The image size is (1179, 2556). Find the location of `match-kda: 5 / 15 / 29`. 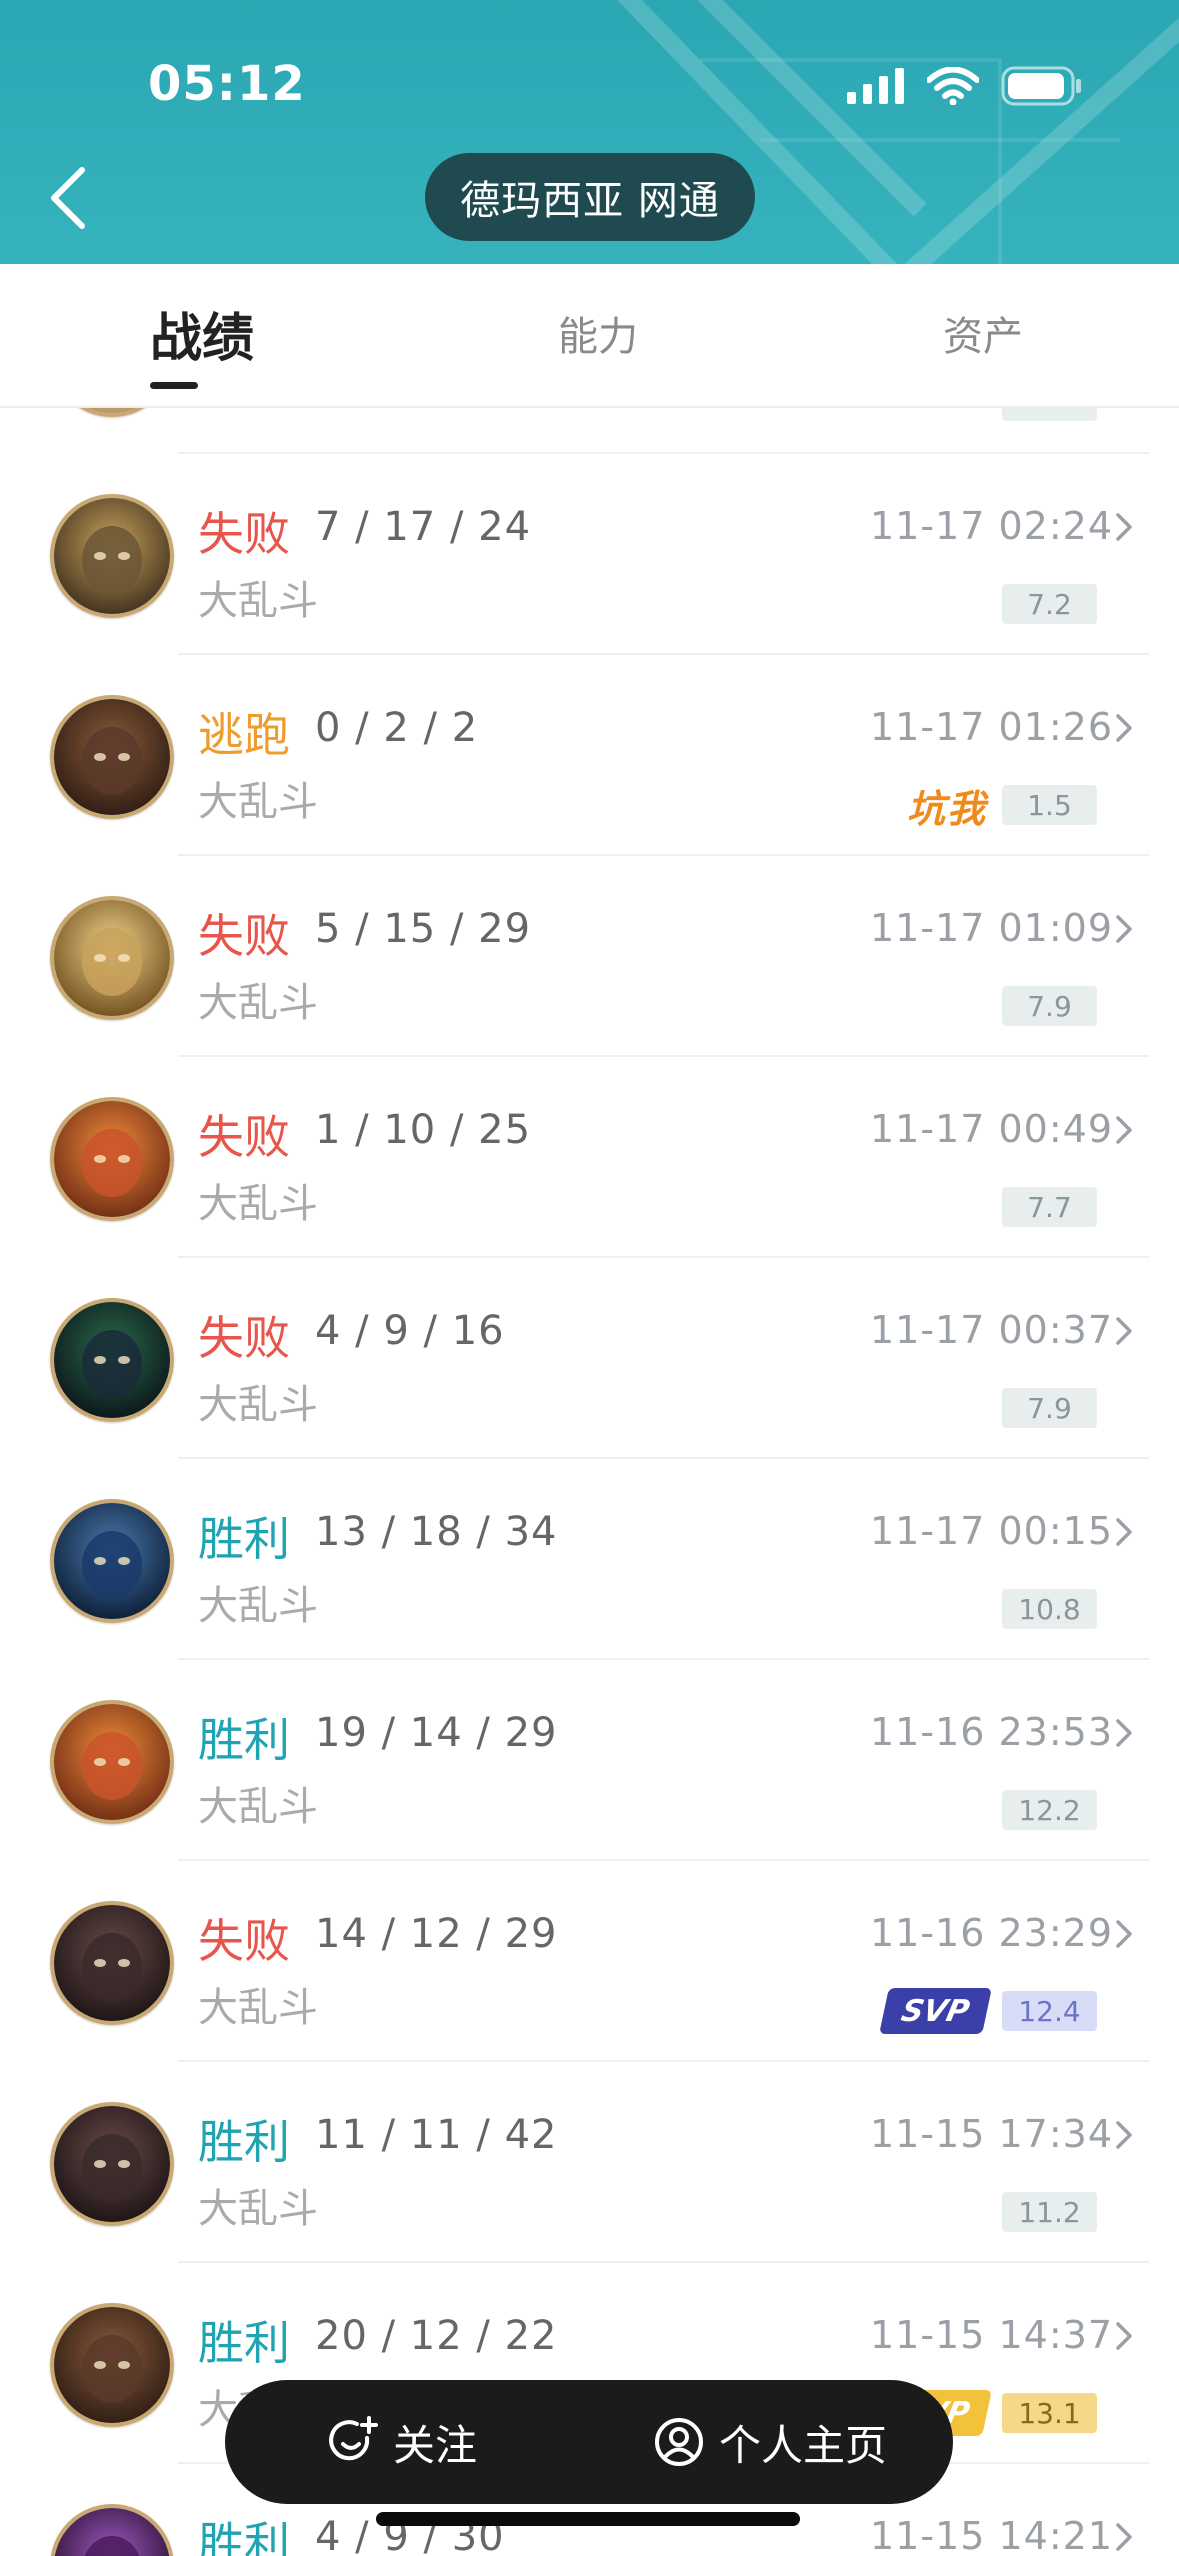

match-kda: 5 / 15 / 29 is located at coordinates (423, 929).